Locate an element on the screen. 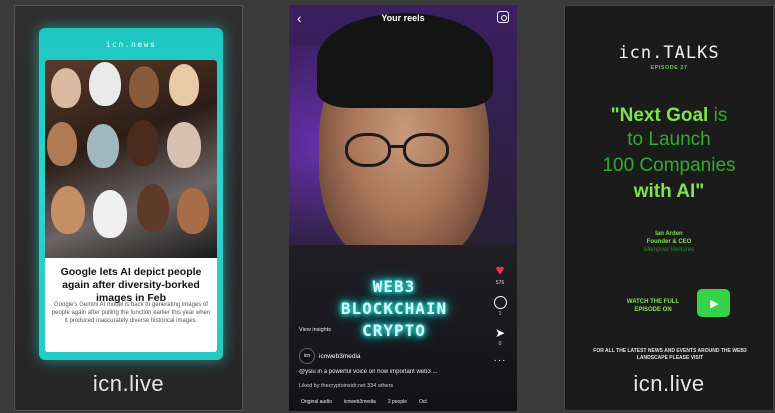 Image resolution: width=775 pixels, height=413 pixels. news-brand: icn.news is located at coordinates (131, 44).